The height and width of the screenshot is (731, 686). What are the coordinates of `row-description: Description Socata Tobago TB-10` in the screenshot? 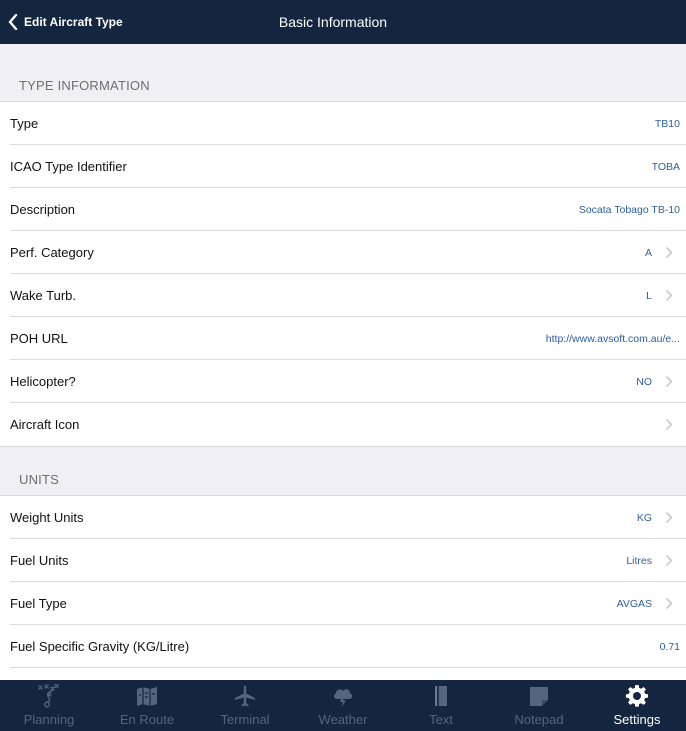 It's located at (343, 209).